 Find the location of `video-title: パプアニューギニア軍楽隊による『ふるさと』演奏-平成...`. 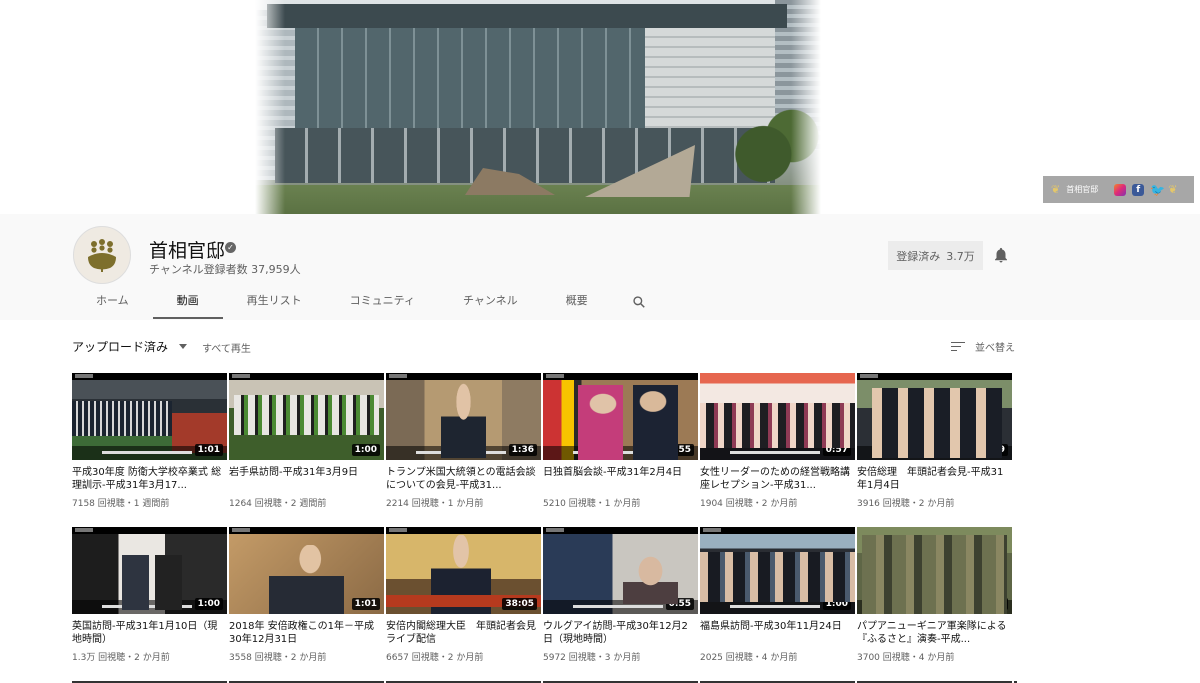

video-title: パプアニューギニア軍楽隊による『ふるさと』演奏-平成... is located at coordinates (932, 633).